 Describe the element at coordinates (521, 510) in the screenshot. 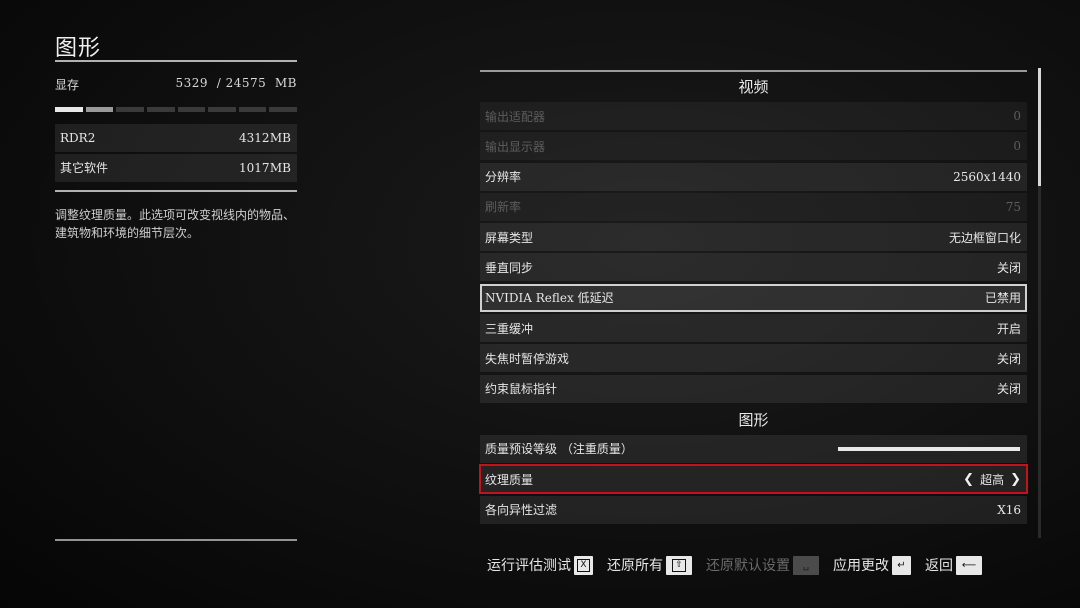

I see `setting-label: 各向异性过滤` at that location.